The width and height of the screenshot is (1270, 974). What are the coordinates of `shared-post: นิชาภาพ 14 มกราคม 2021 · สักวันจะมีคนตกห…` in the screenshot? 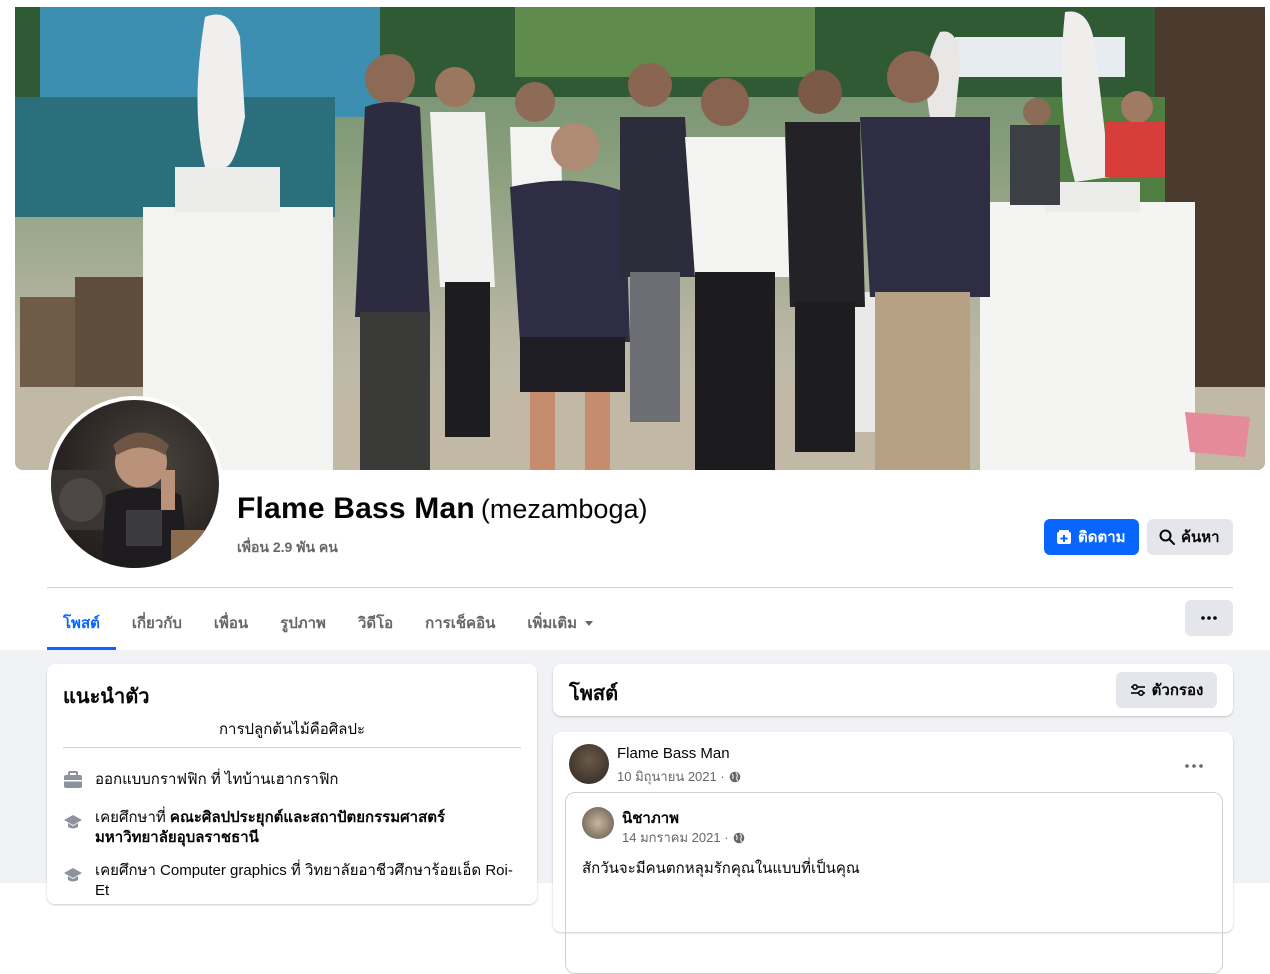 It's located at (894, 883).